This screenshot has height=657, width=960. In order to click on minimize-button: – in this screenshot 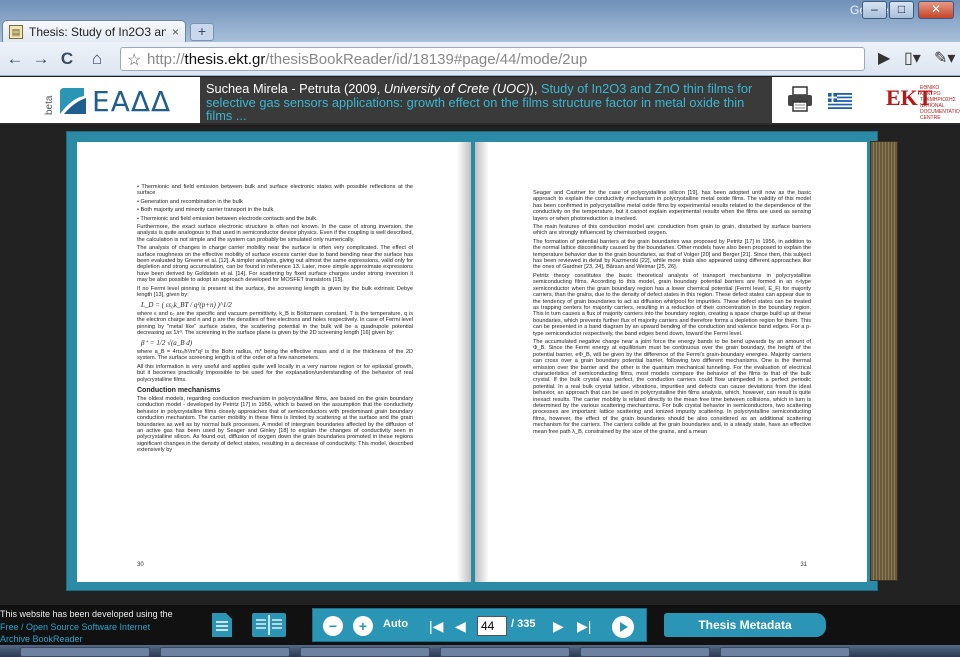, I will do `click(874, 10)`.